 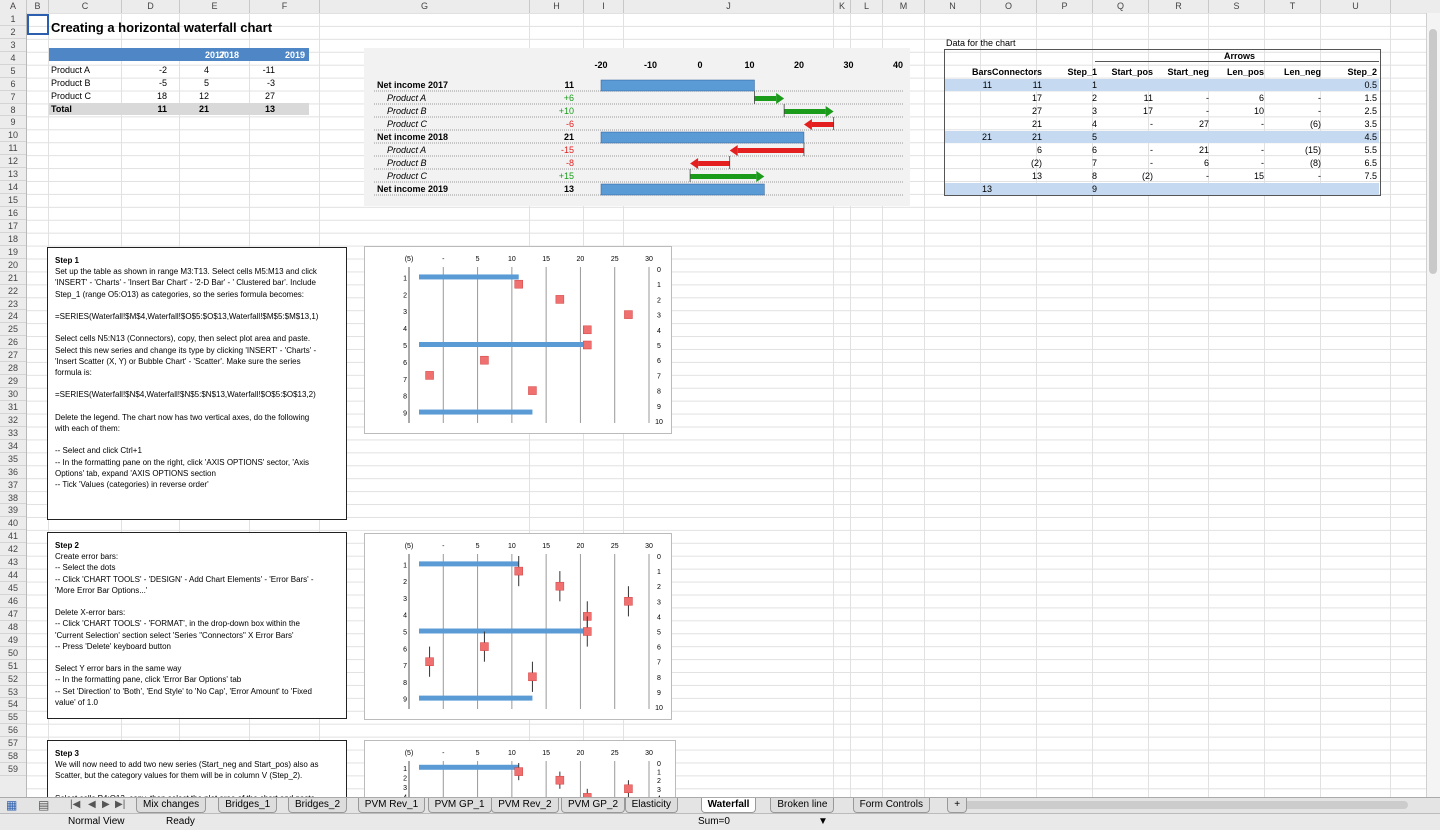 What do you see at coordinates (802, 805) in the screenshot?
I see `tab-broken-line: Broken line` at bounding box center [802, 805].